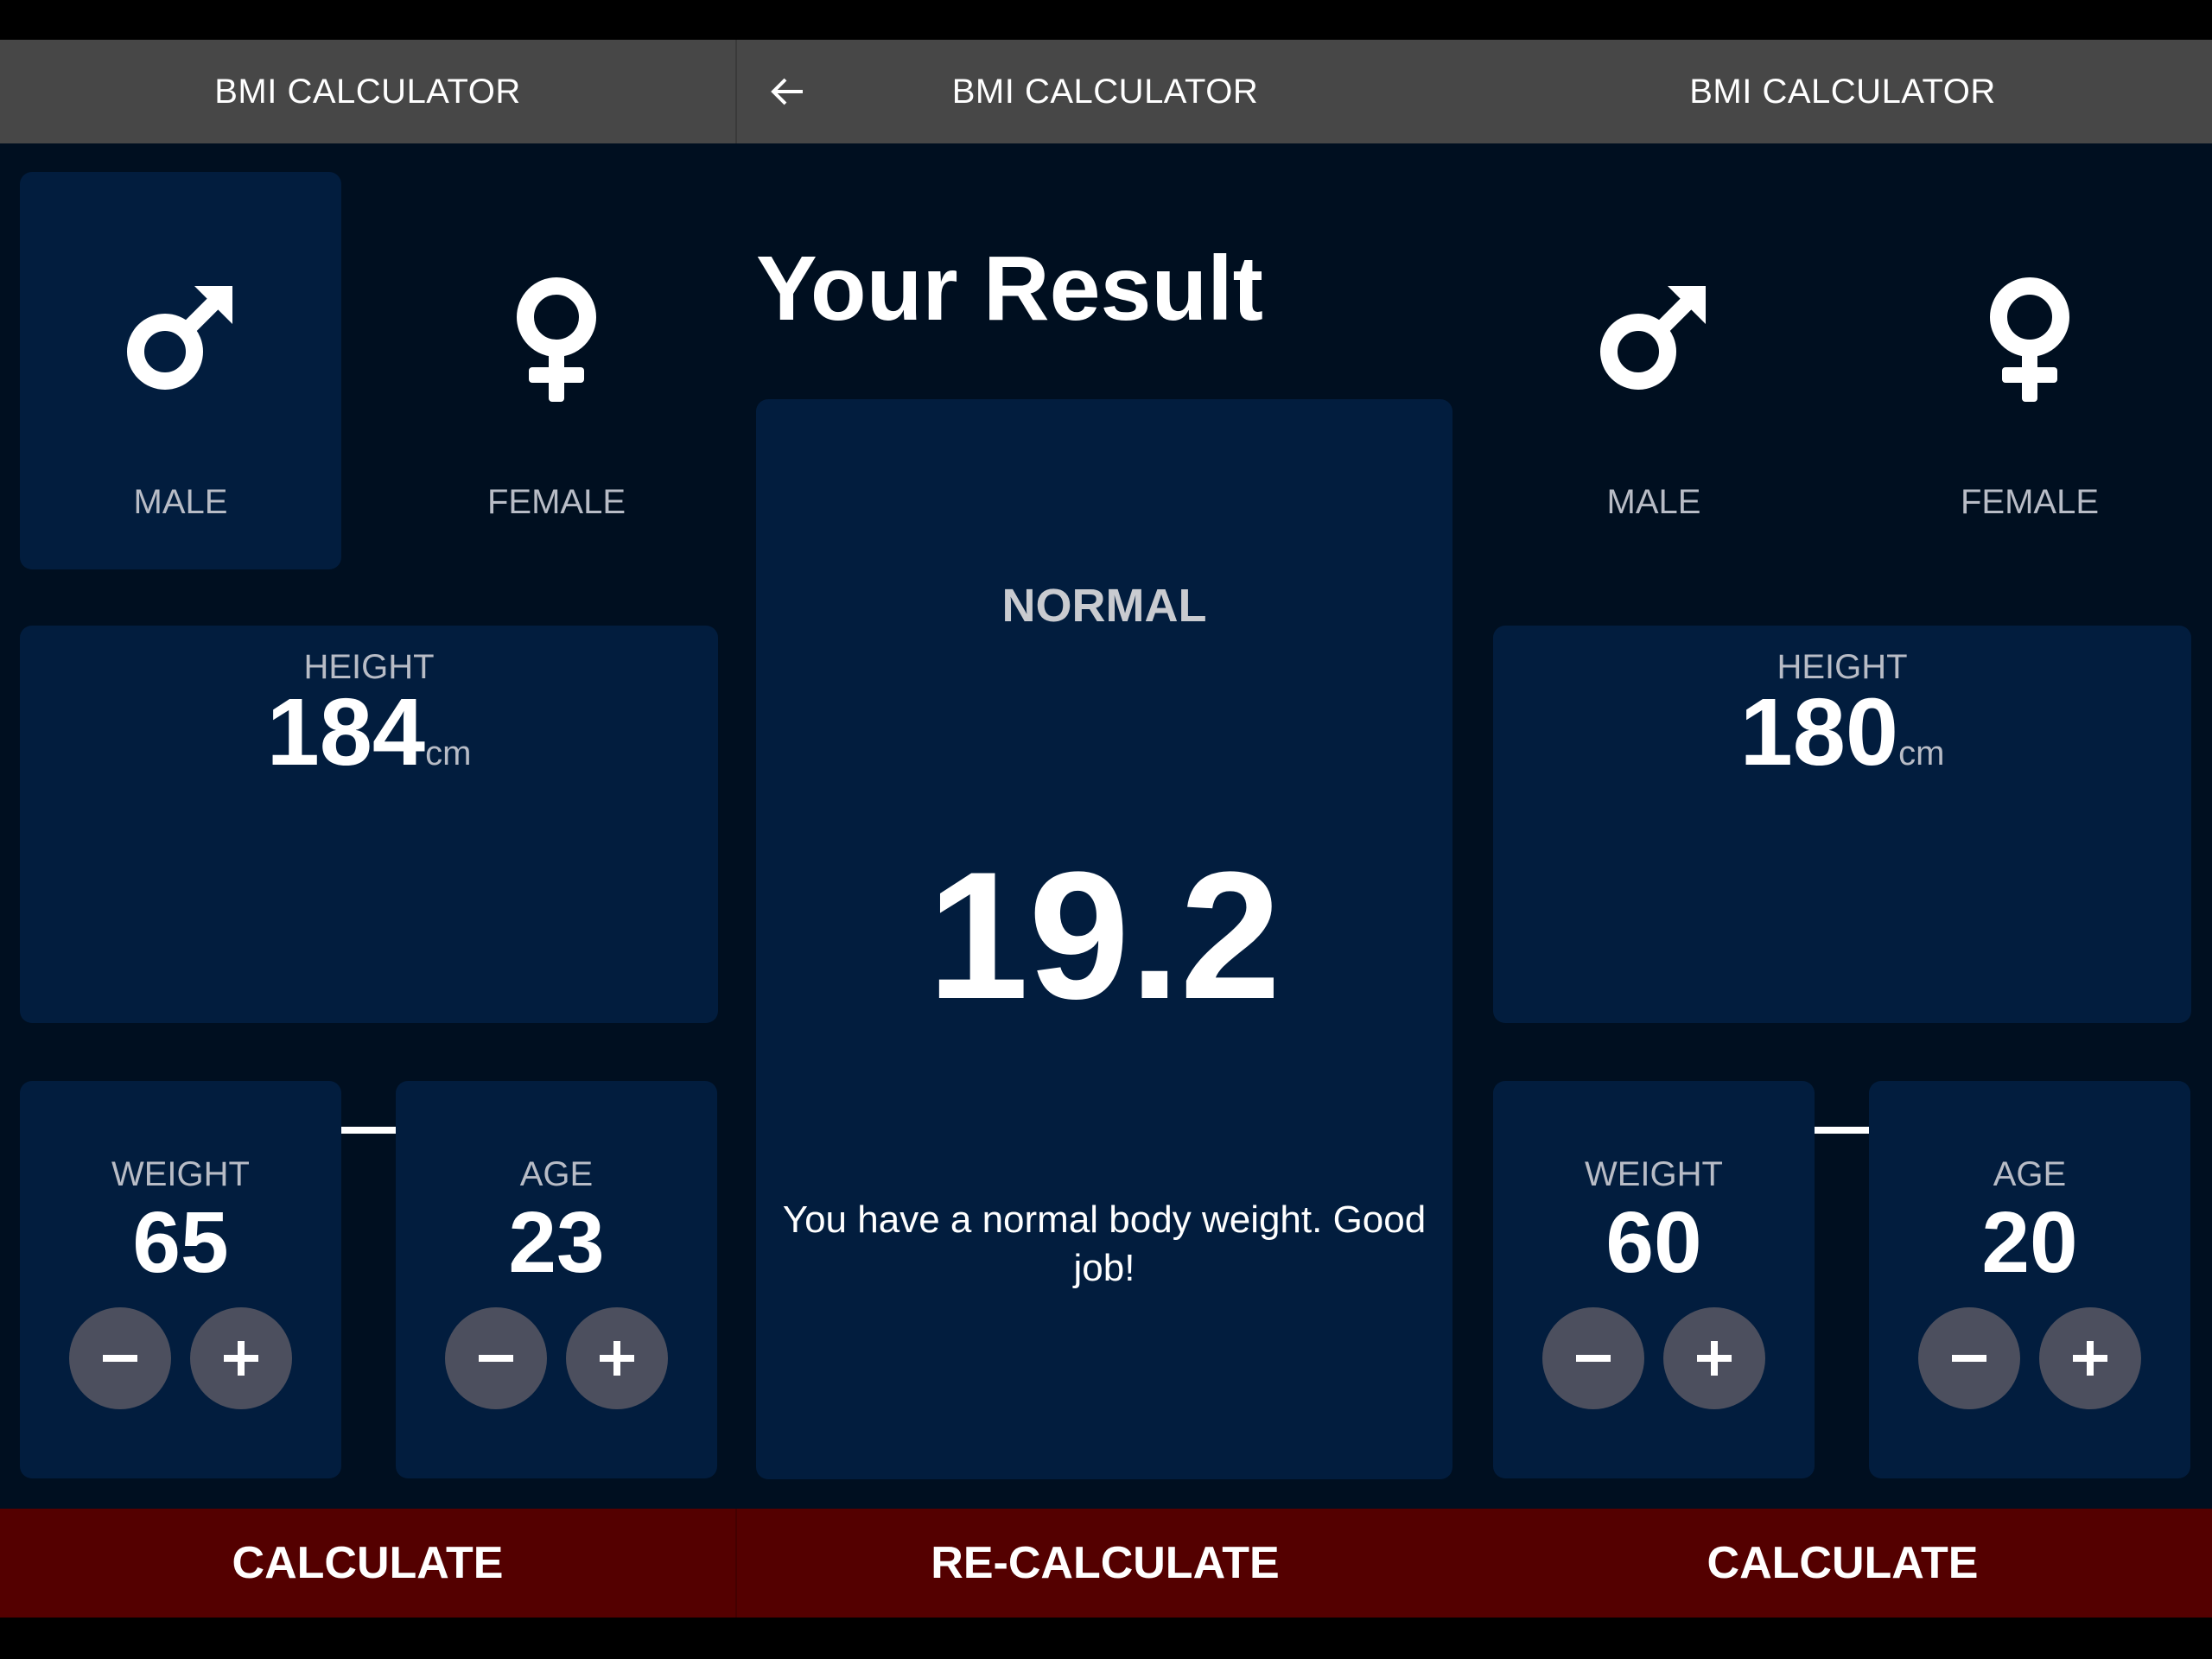 Image resolution: width=2212 pixels, height=1659 pixels. I want to click on arrow-back-icon, so click(787, 91).